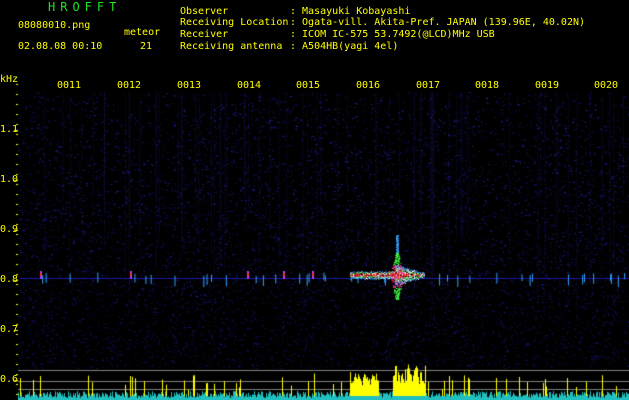 The image size is (629, 400). What do you see at coordinates (69, 85) in the screenshot?
I see `x-tick-label: 0011` at bounding box center [69, 85].